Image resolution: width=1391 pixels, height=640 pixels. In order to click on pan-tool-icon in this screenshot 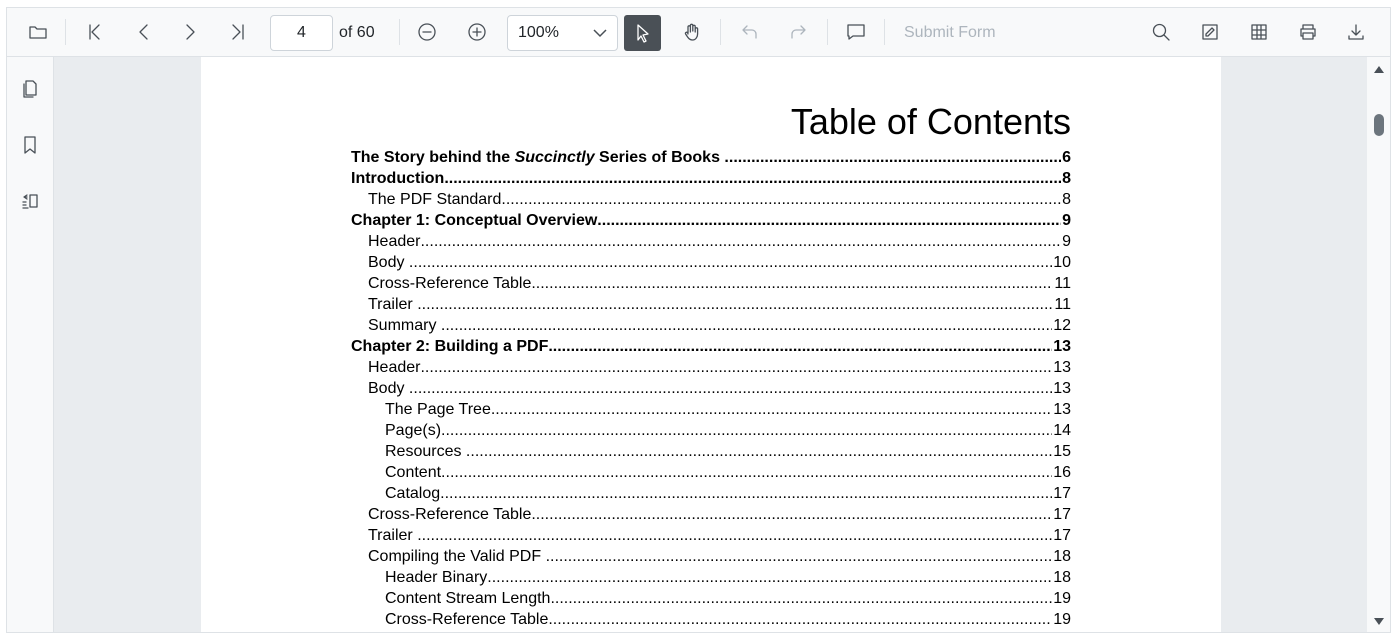, I will do `click(692, 32)`.